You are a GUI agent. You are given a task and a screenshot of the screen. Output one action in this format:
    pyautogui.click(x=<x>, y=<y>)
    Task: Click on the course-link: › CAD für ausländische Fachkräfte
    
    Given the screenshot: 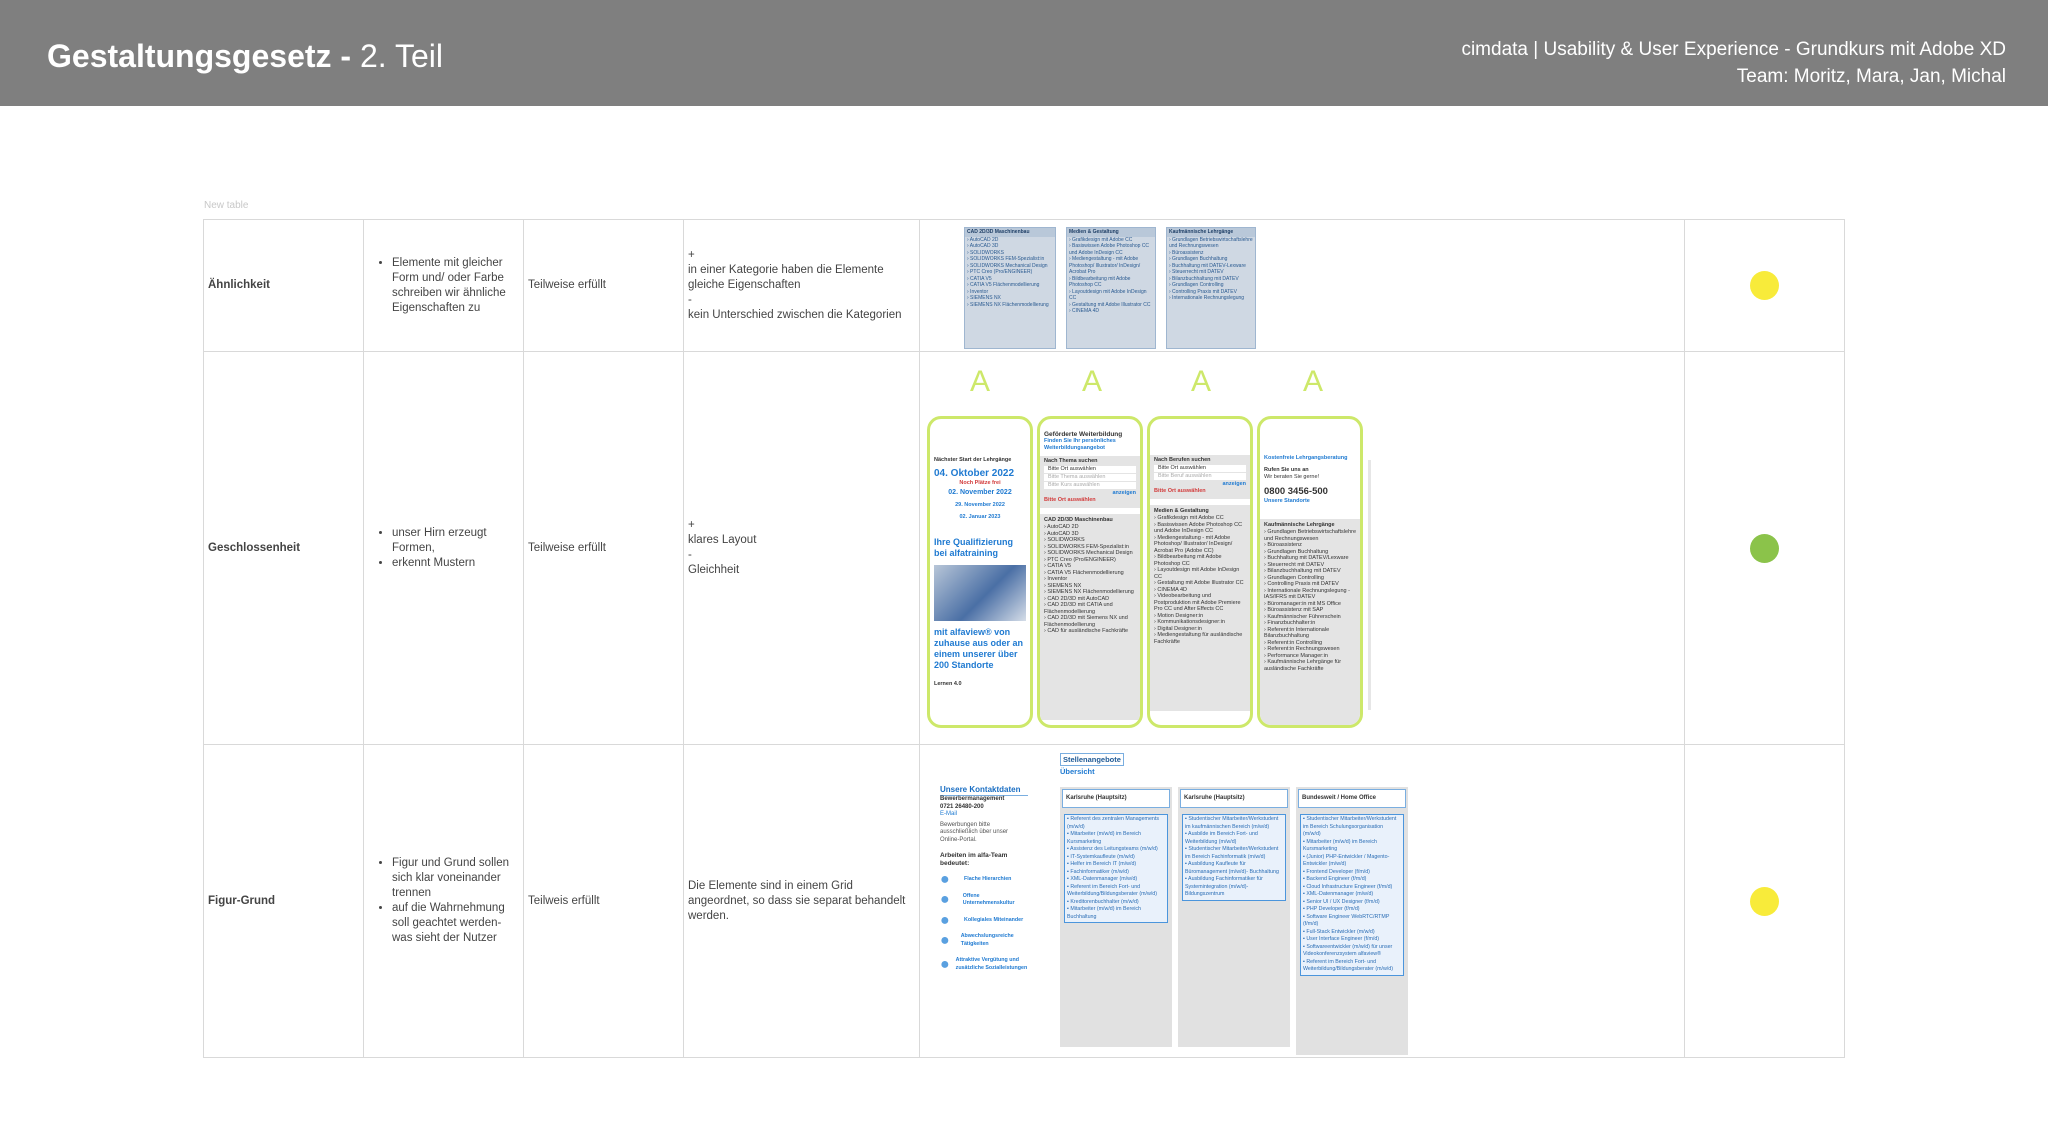 What is the action you would take?
    pyautogui.click(x=1090, y=631)
    